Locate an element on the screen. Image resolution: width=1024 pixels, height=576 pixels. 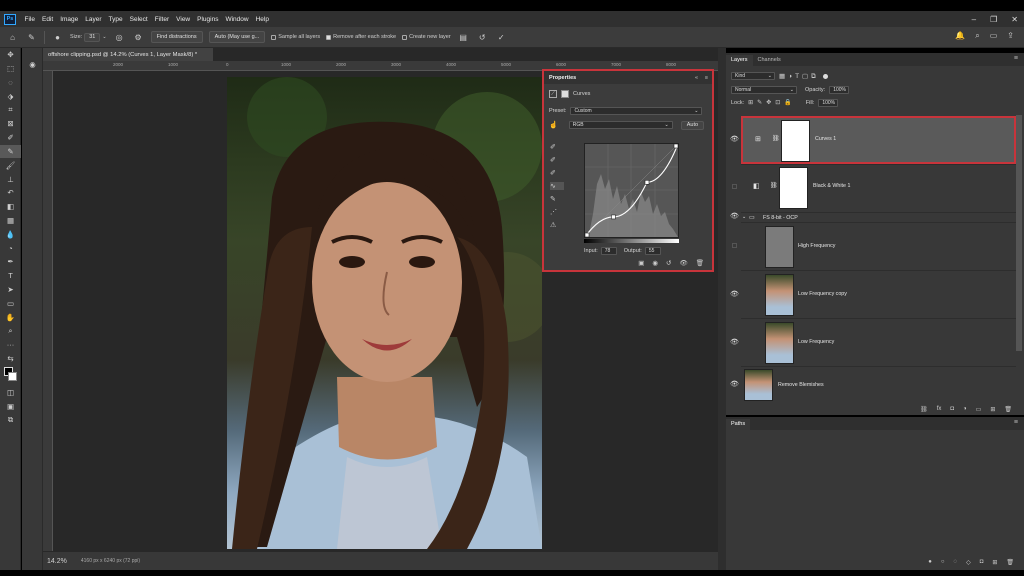
screen-mode-icon: ▣ is located at coordinates (10, 406).